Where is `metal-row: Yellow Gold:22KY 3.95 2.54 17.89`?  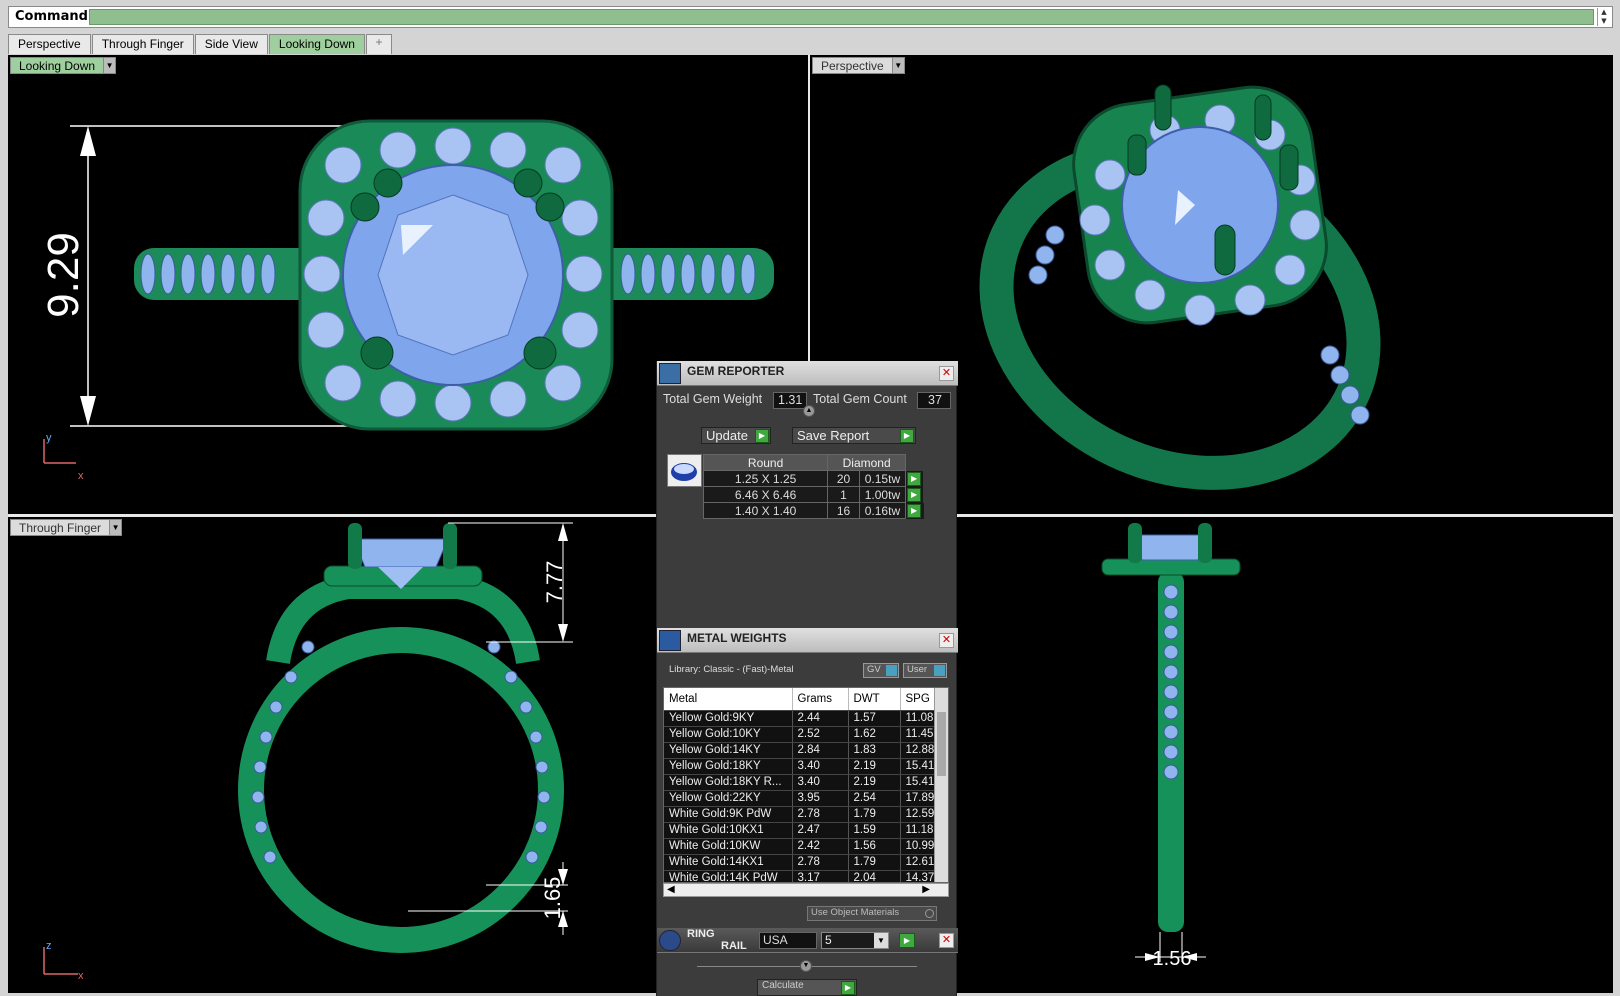
metal-row: Yellow Gold:22KY 3.95 2.54 17.89 is located at coordinates (806, 798).